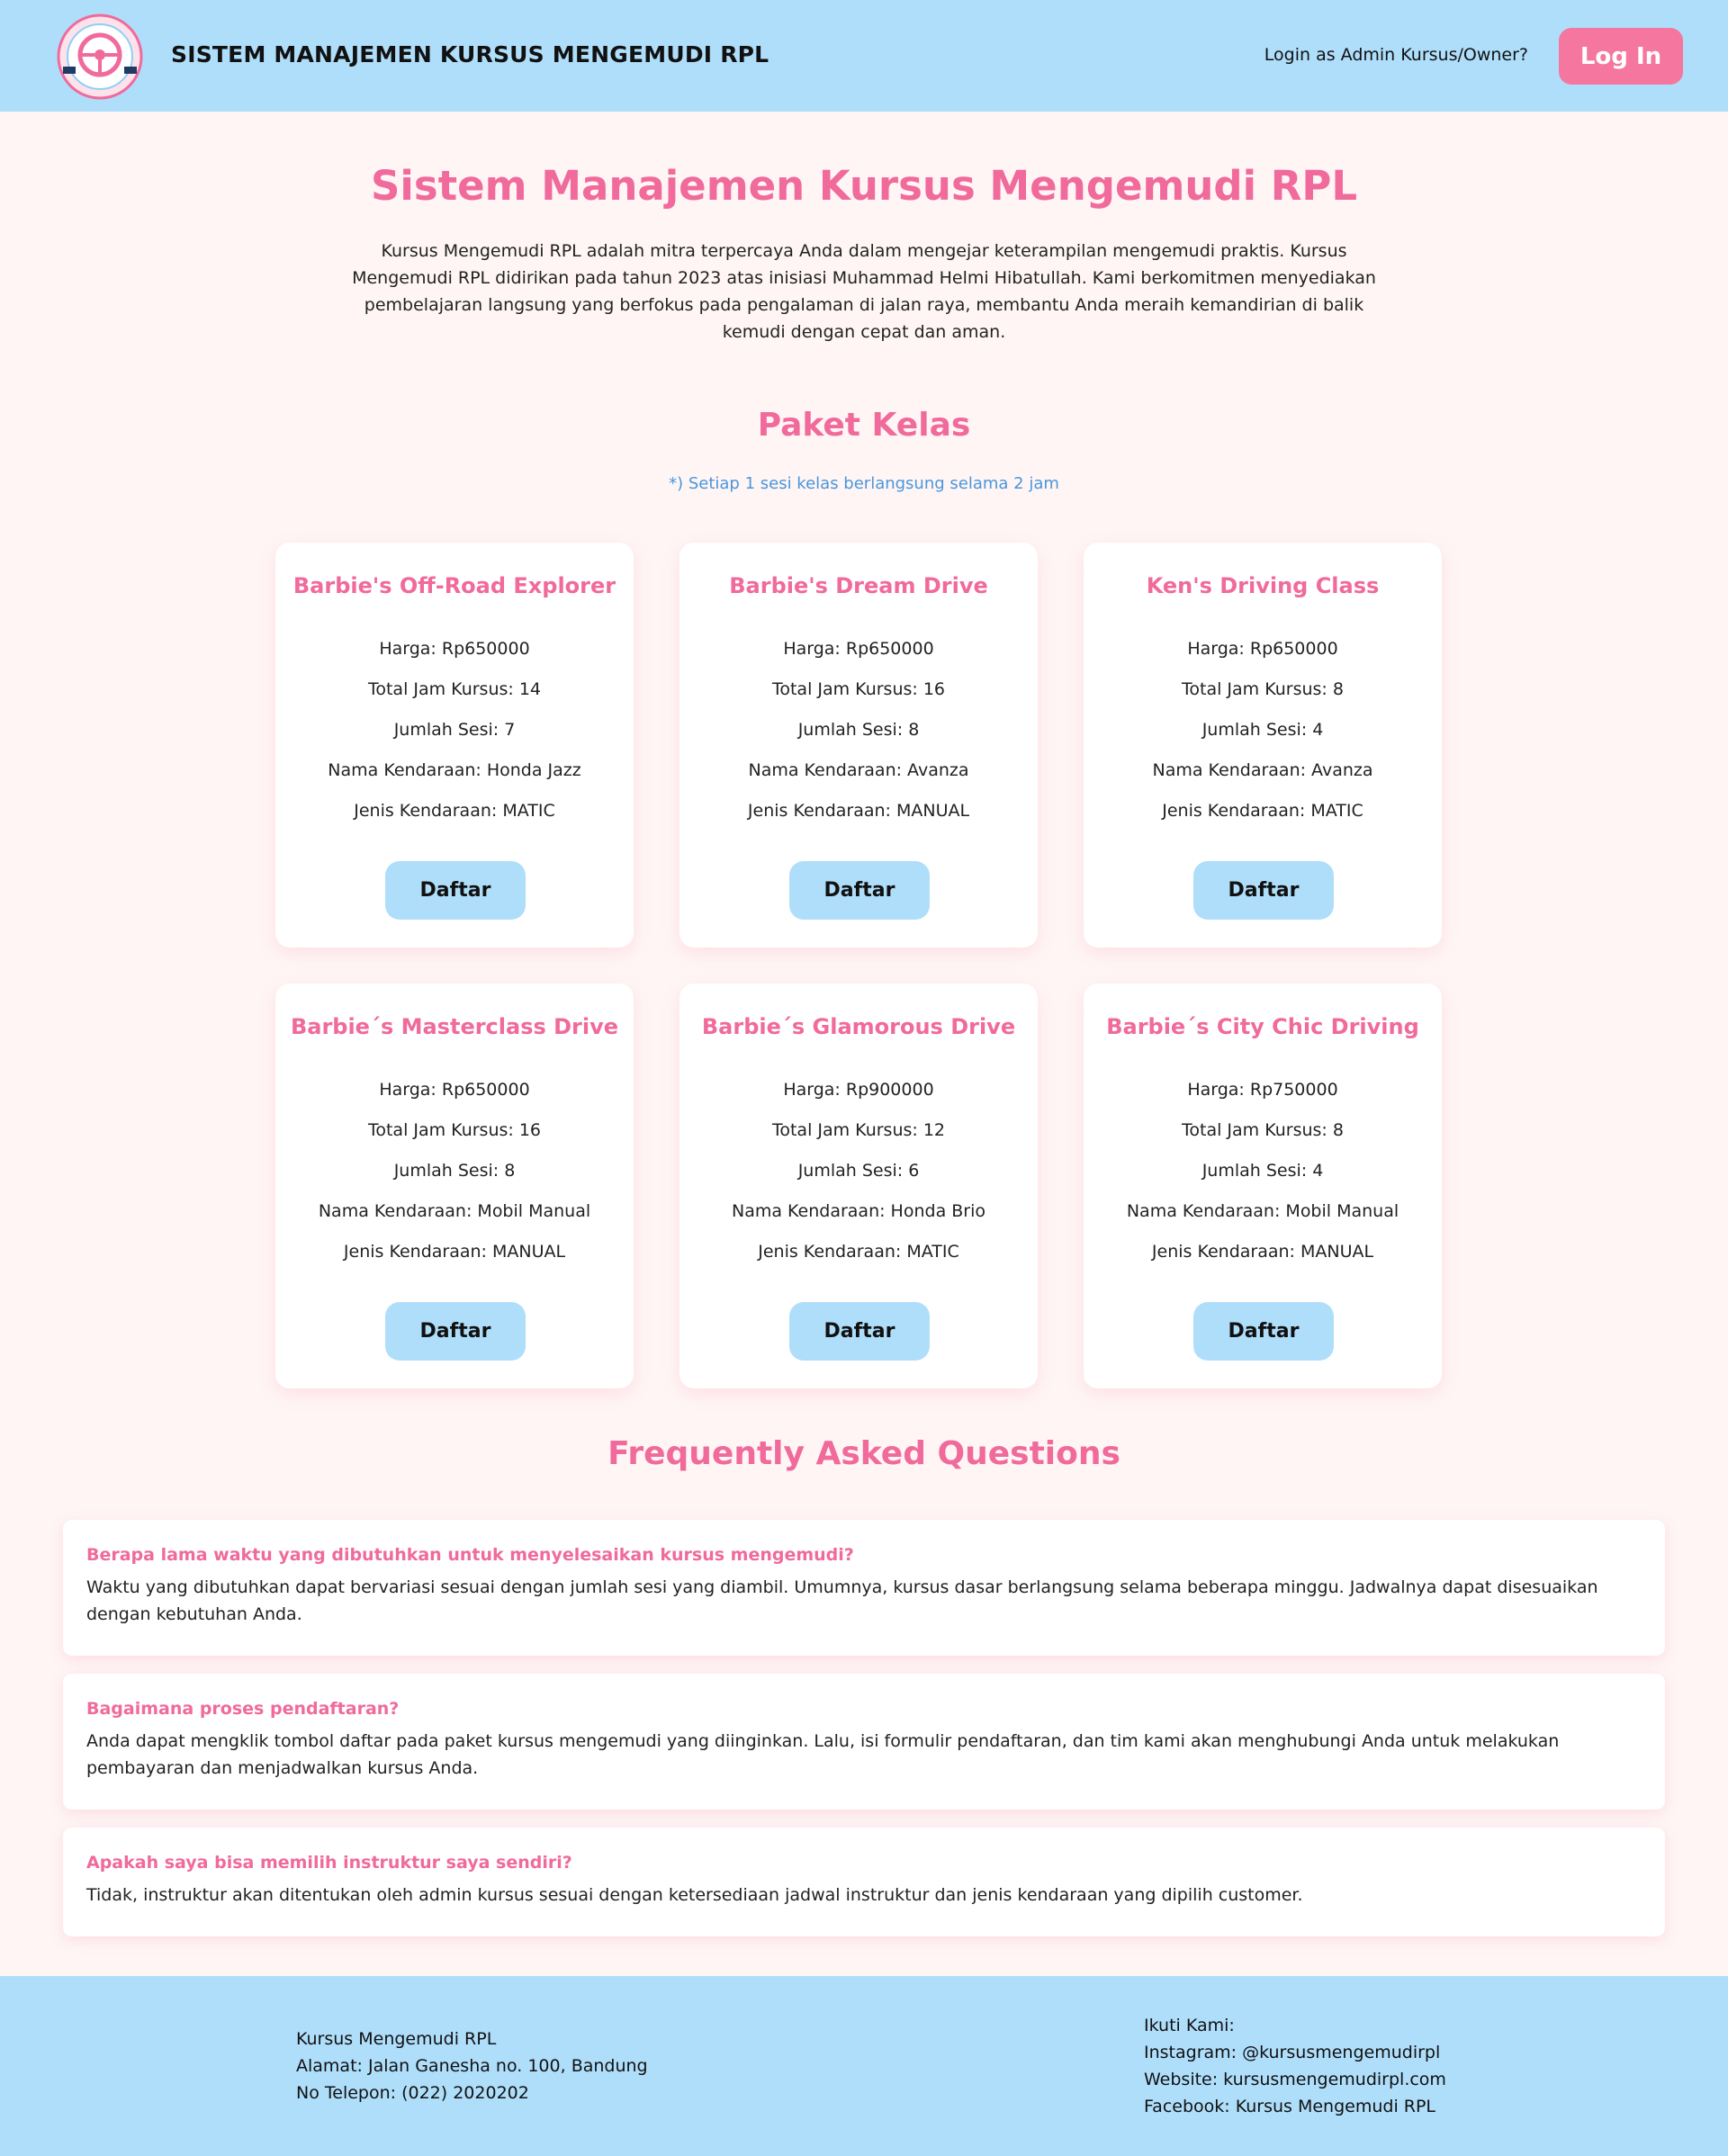 This screenshot has width=1728, height=2156. I want to click on package-name: Barbie's Dream Drive, so click(858, 585).